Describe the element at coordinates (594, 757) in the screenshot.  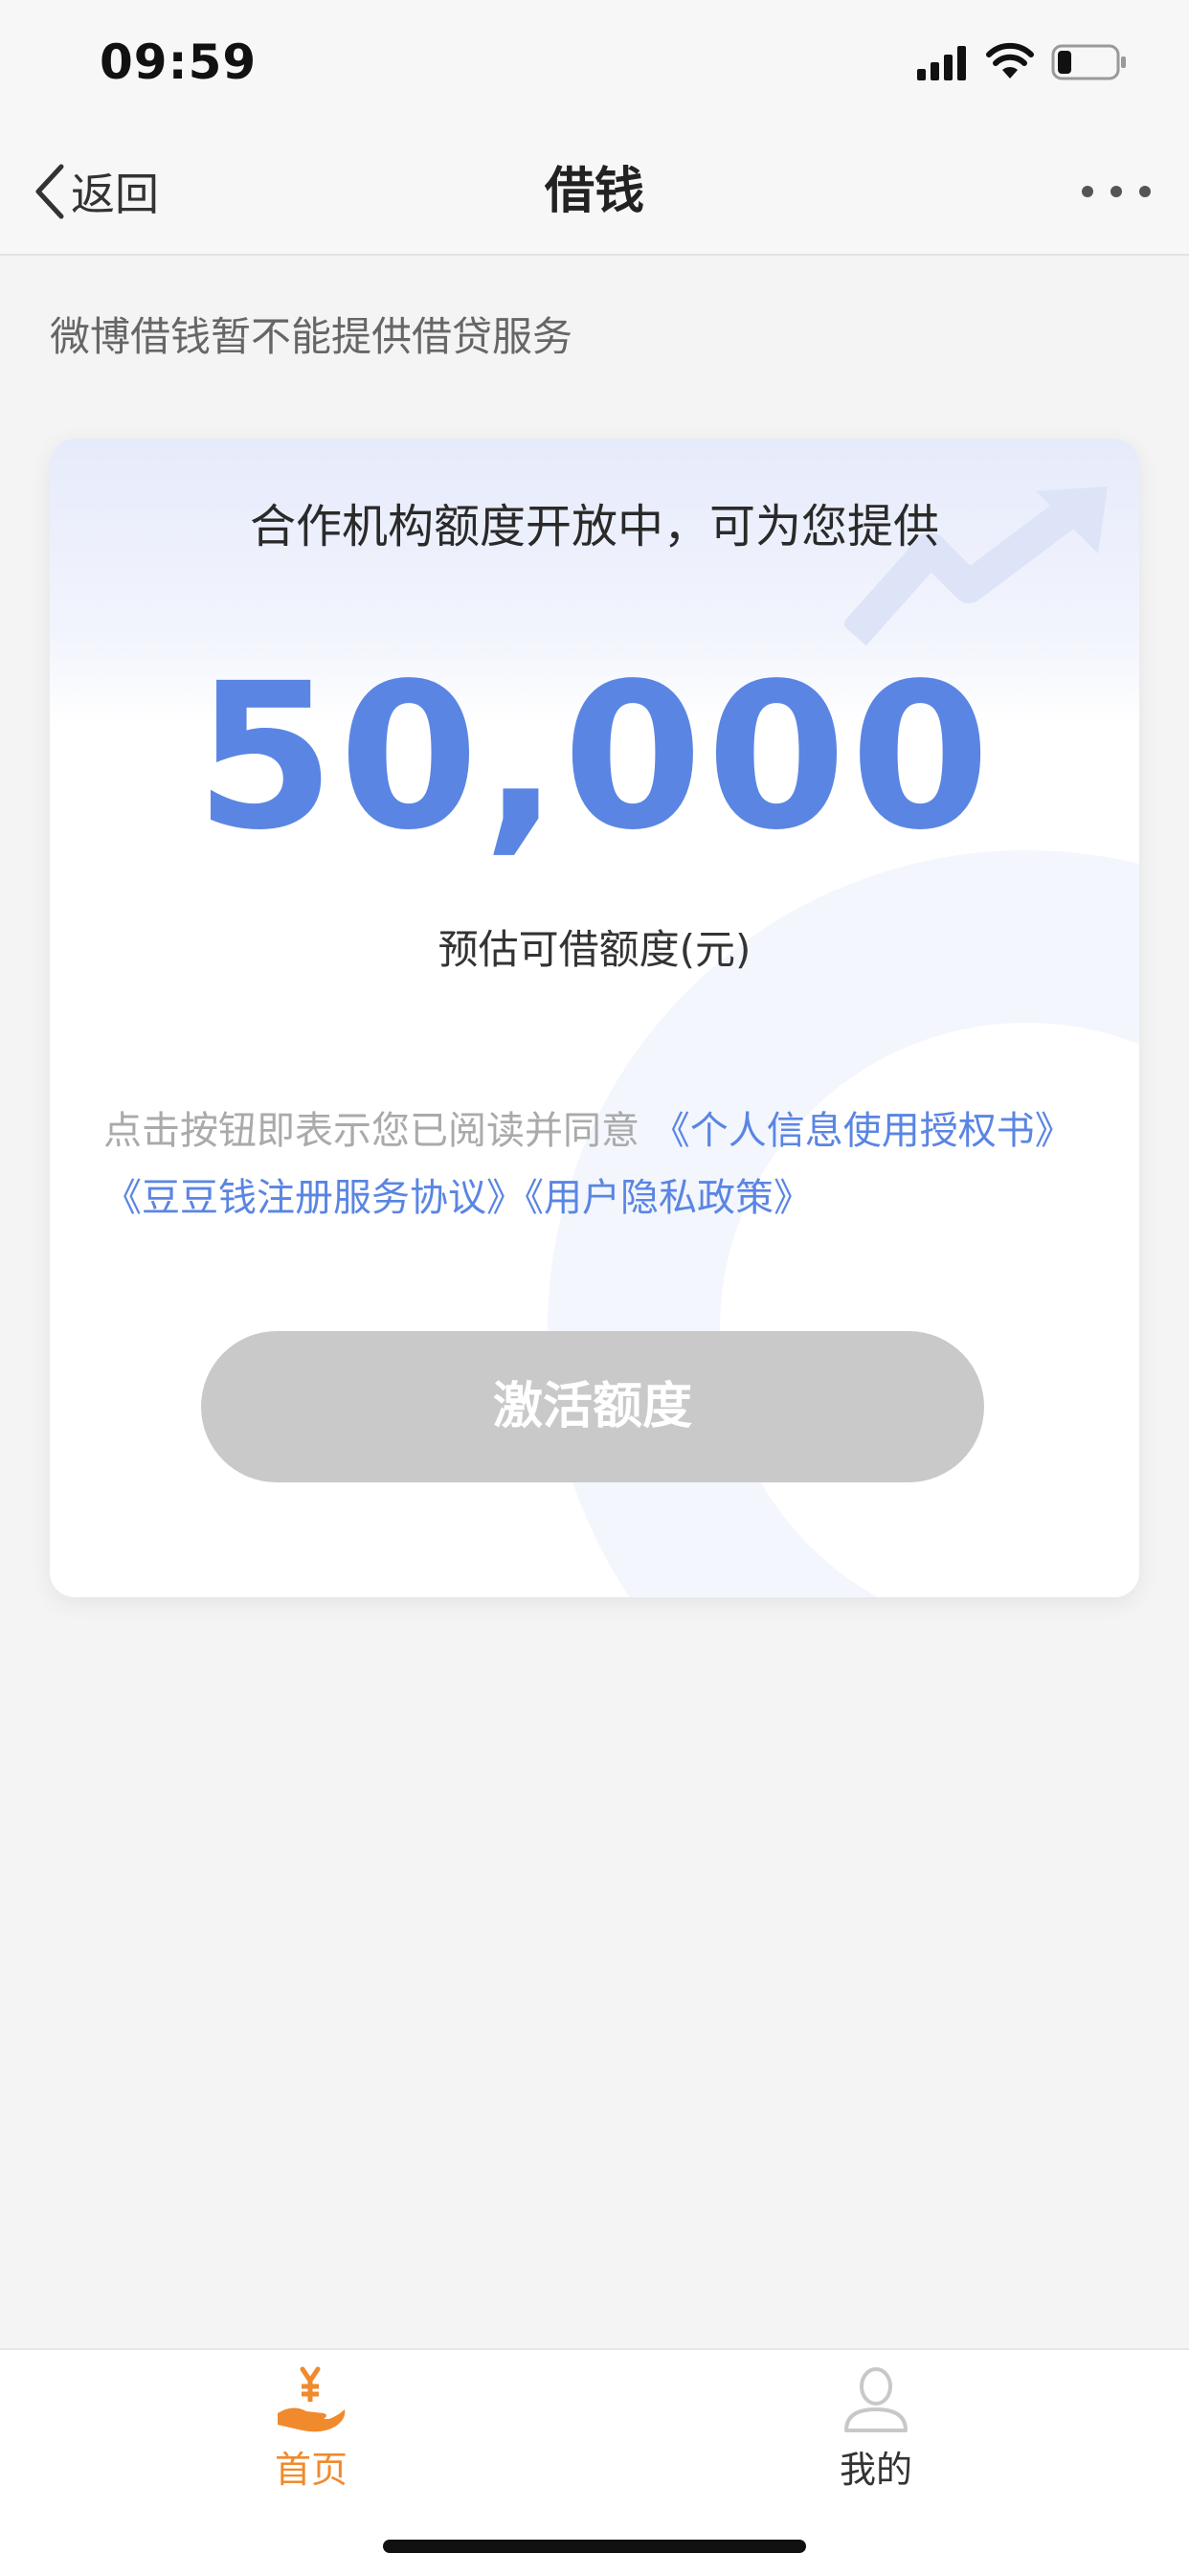
I see `credit-amount: 50,000` at that location.